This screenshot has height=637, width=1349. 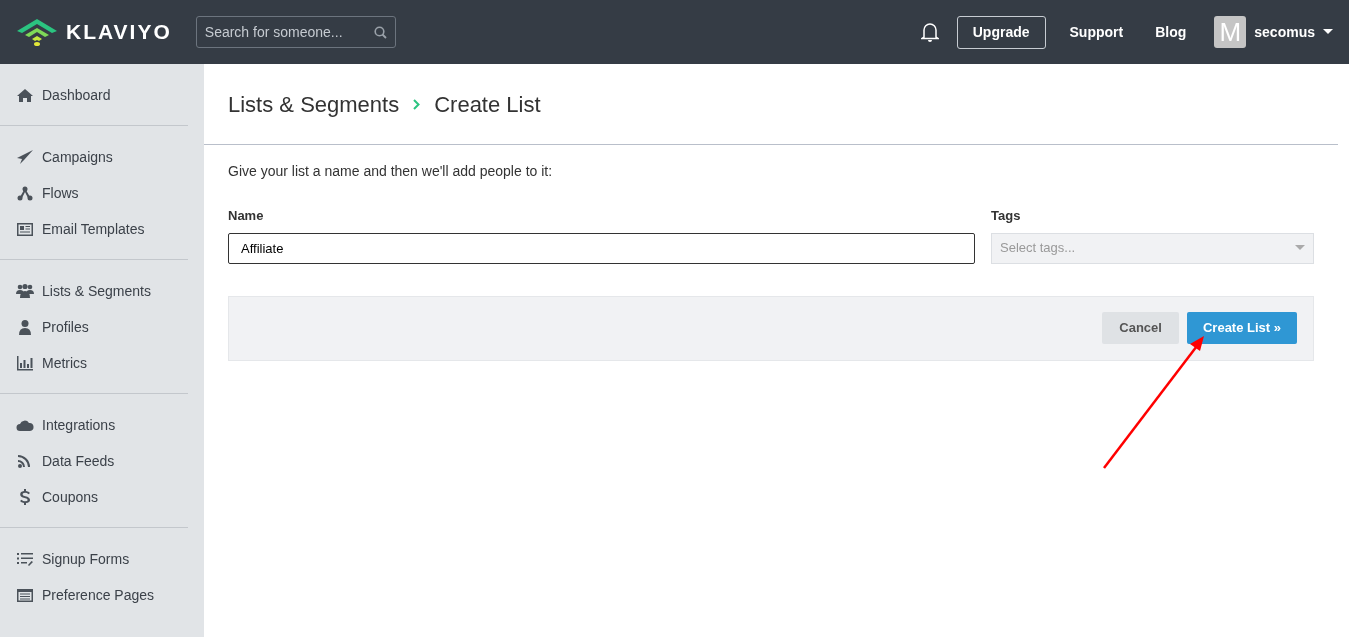 I want to click on sidebar-item: Flows, so click(x=94, y=193).